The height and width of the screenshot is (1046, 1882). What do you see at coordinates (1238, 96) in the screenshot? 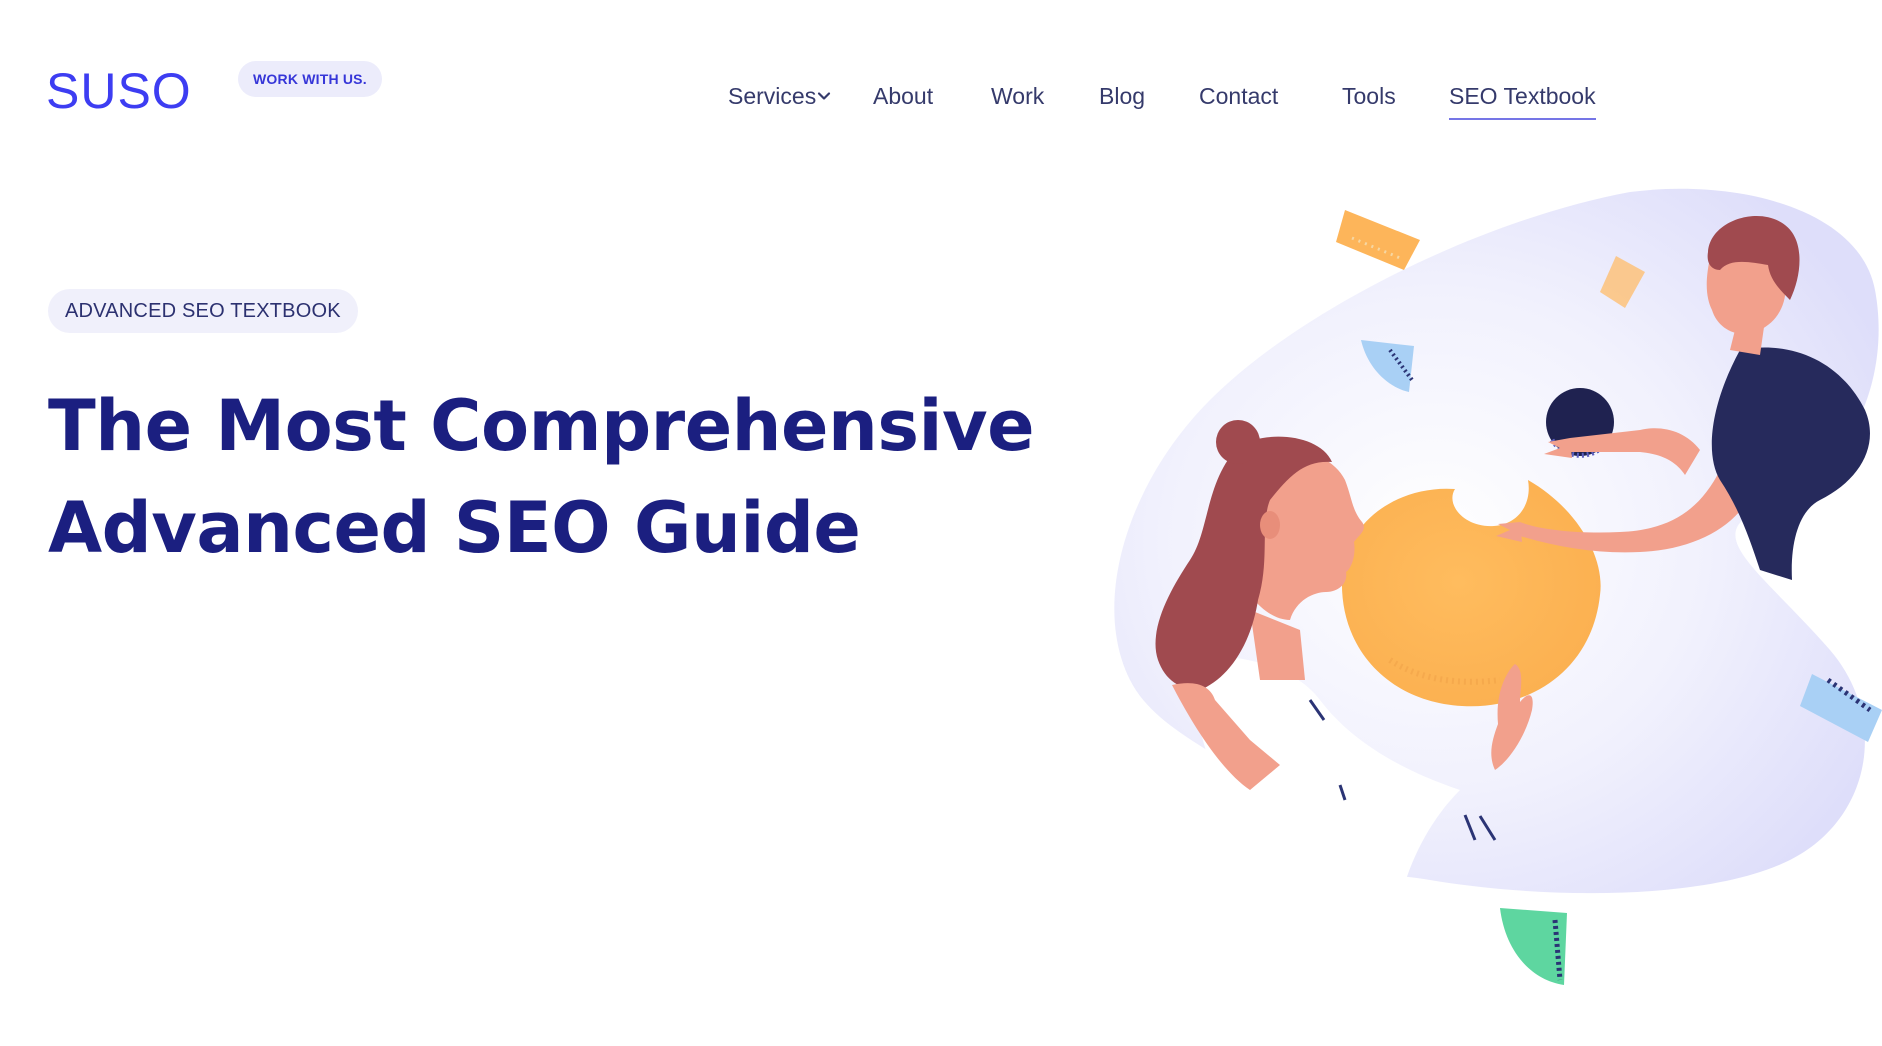
I see `nav-item-contact: Contact` at bounding box center [1238, 96].